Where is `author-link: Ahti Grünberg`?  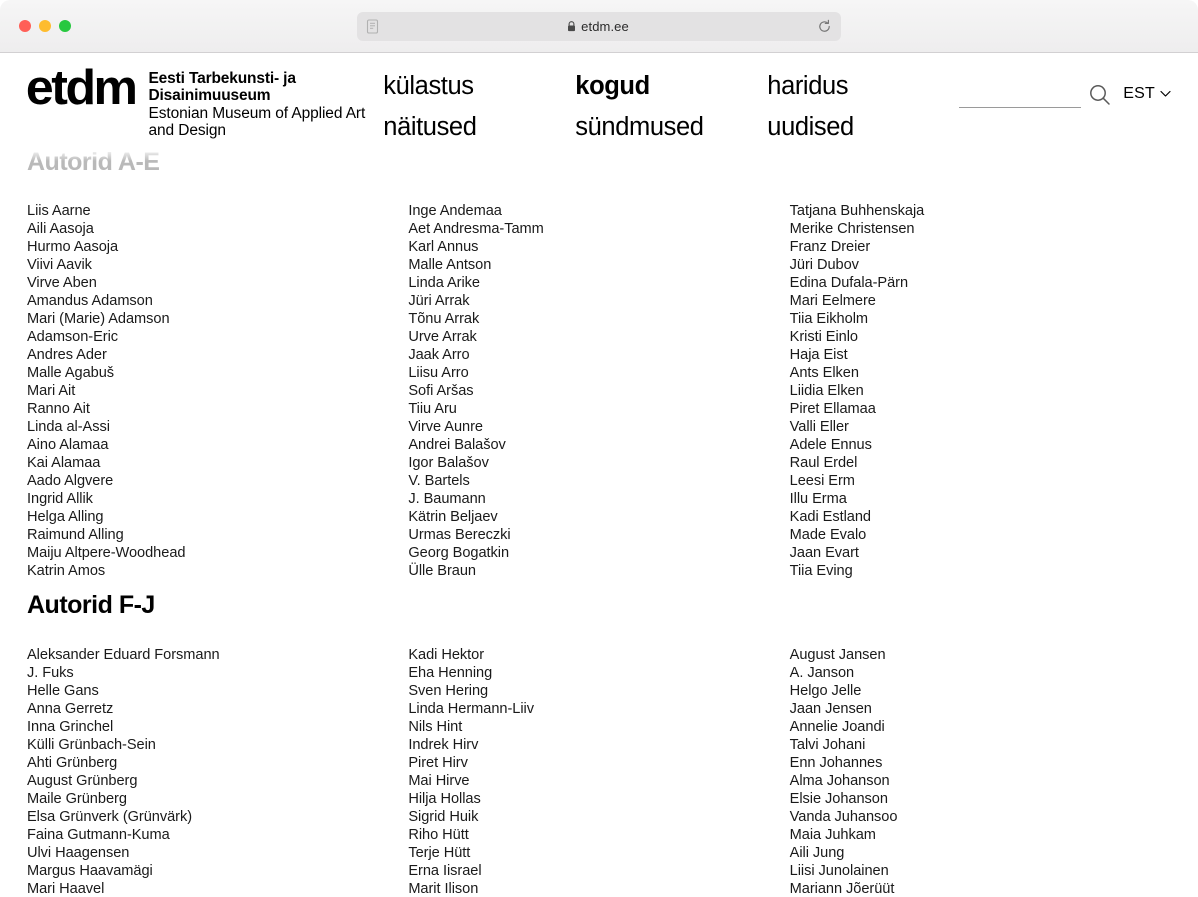 author-link: Ahti Grünberg is located at coordinates (217, 763).